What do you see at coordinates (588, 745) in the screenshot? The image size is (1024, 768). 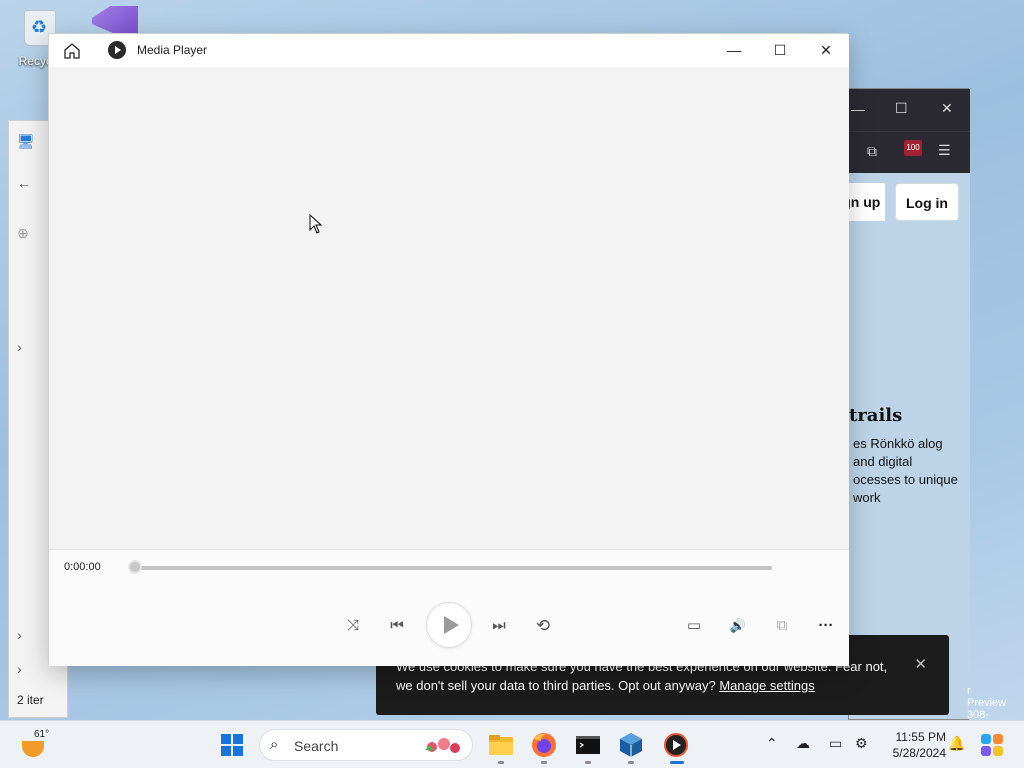 I see `terminal-icon` at bounding box center [588, 745].